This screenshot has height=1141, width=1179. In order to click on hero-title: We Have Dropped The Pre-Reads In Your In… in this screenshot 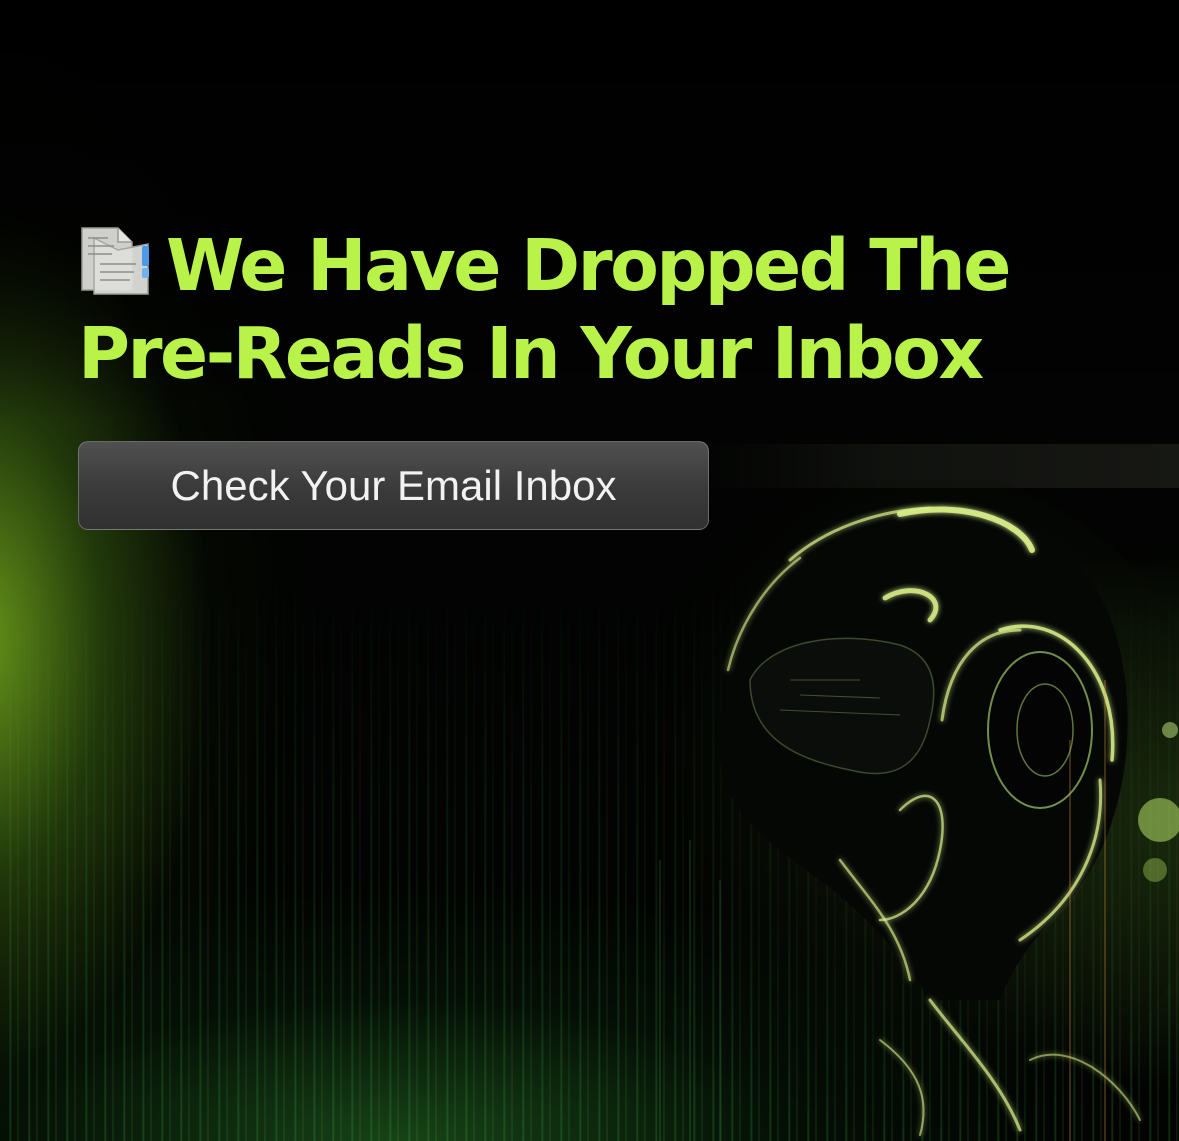, I will do `click(578, 310)`.